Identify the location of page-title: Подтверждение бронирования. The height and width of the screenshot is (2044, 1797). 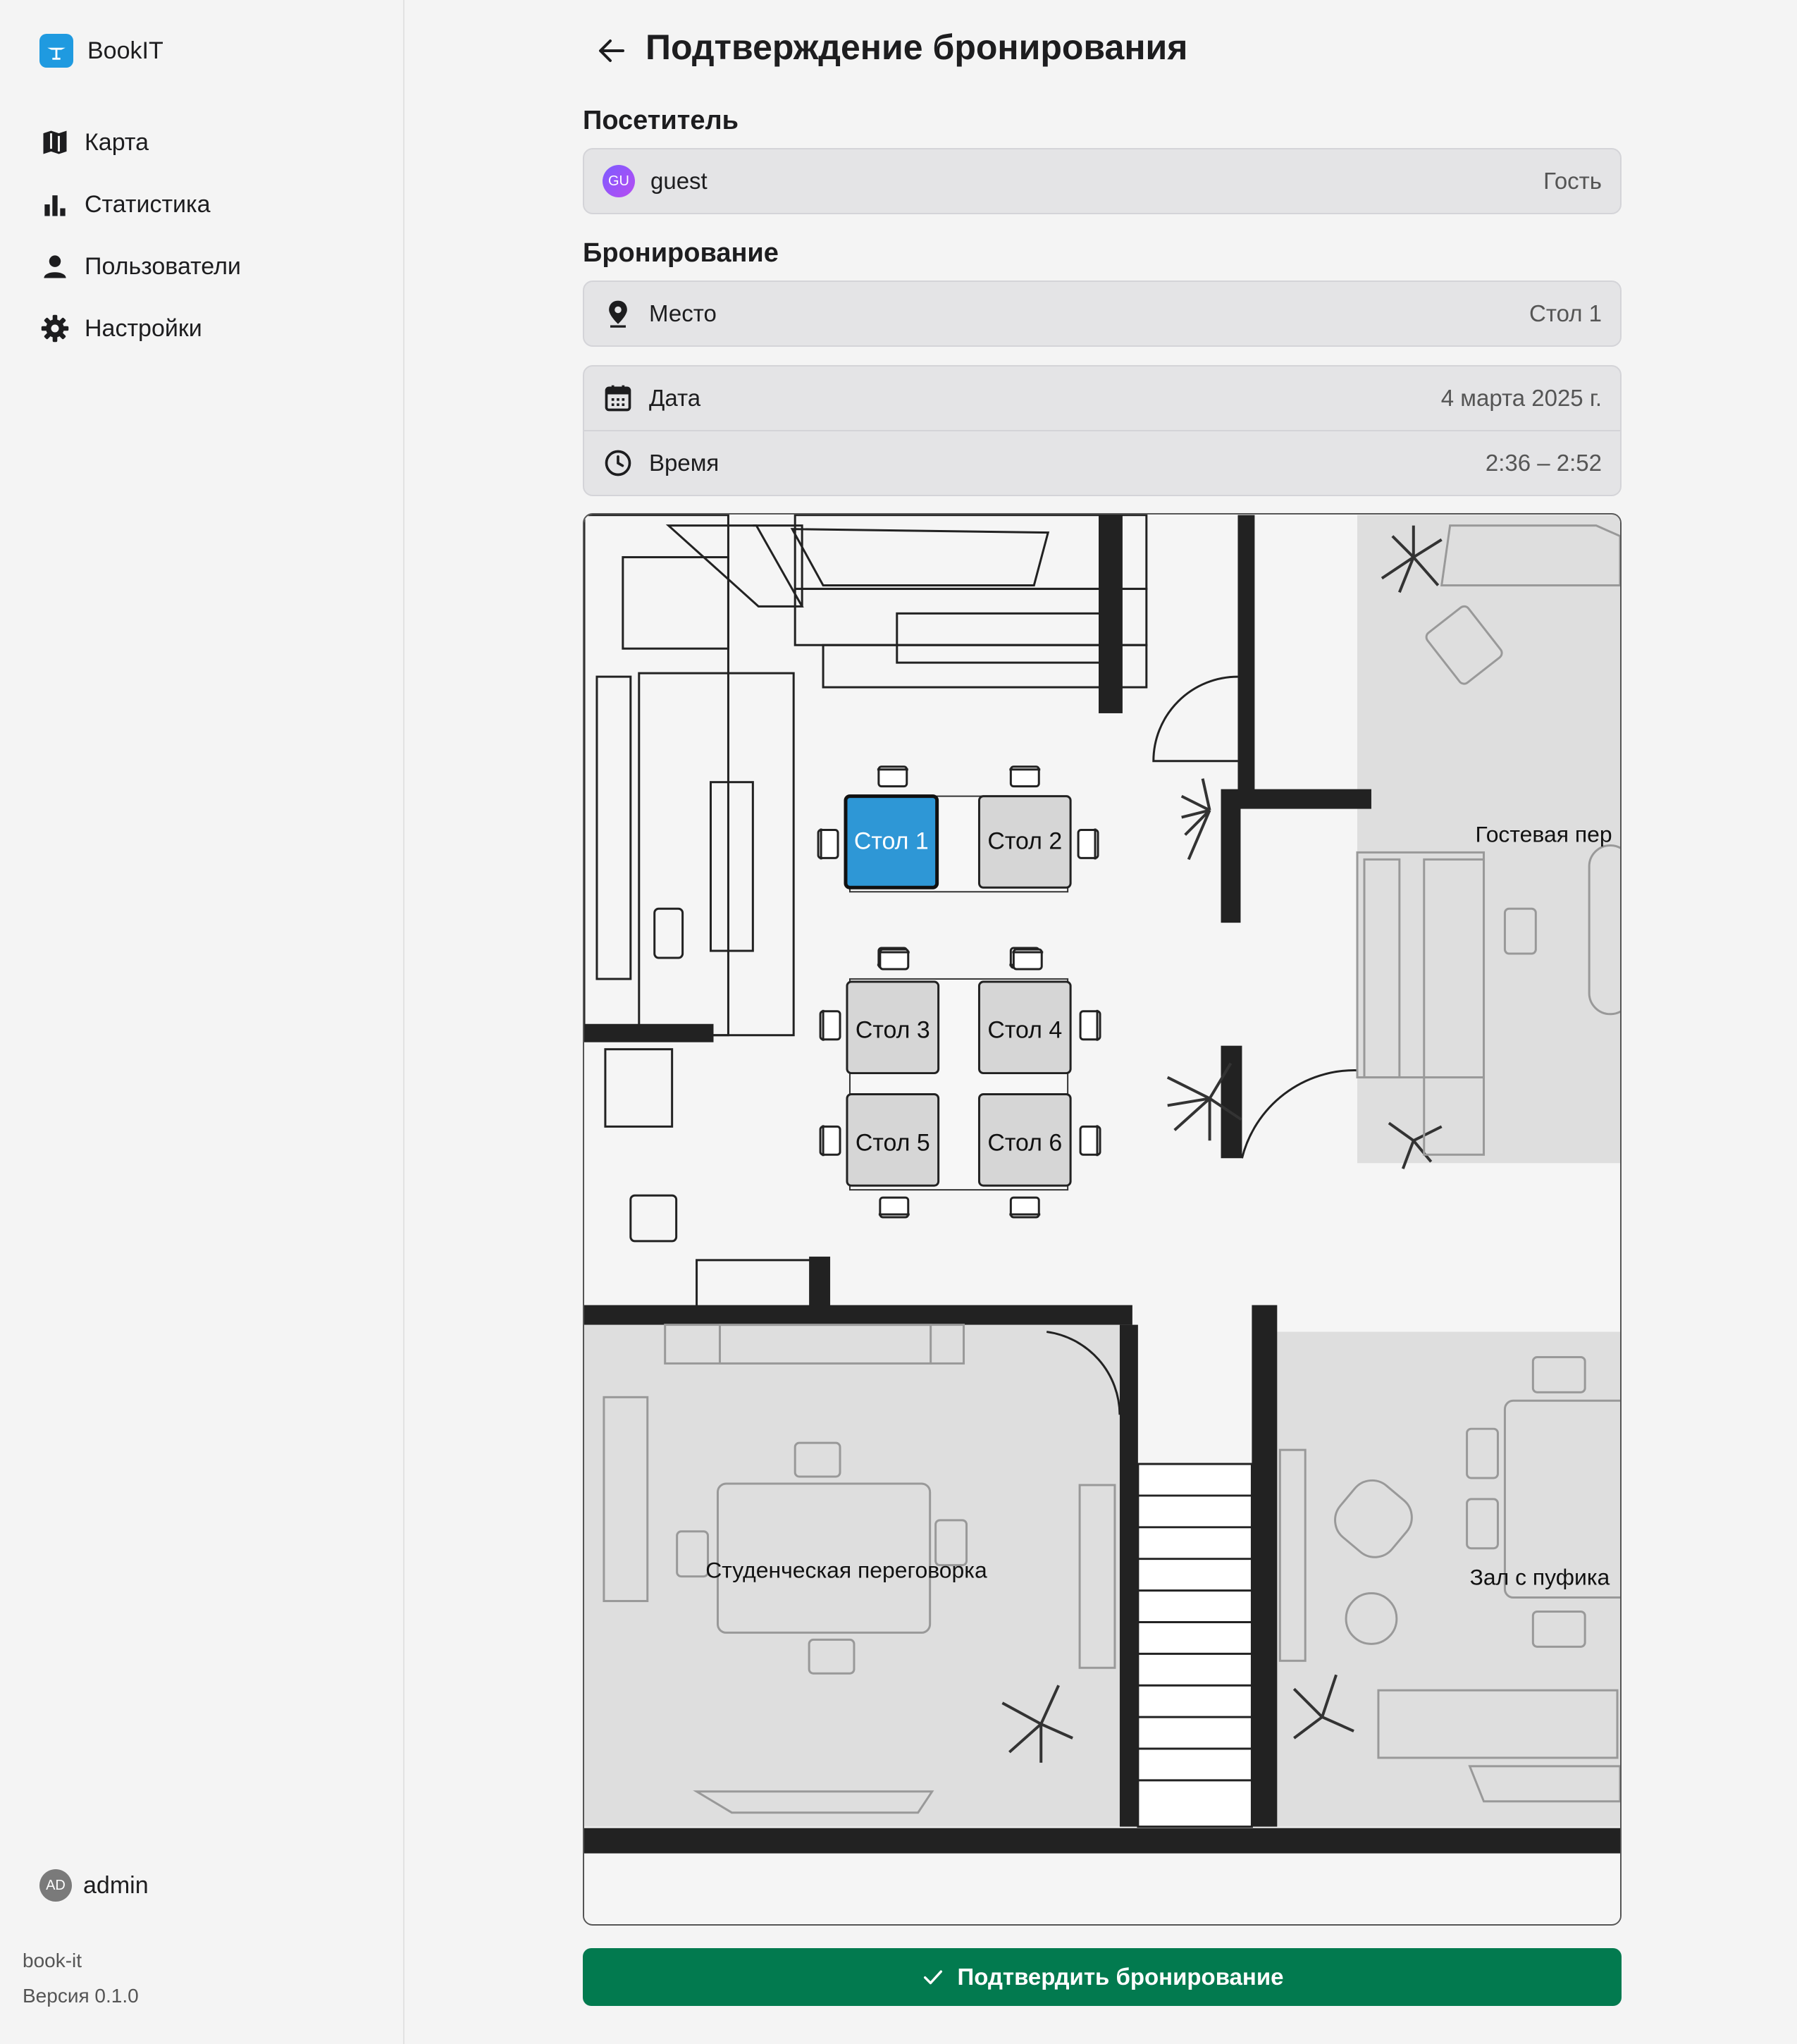
(917, 47).